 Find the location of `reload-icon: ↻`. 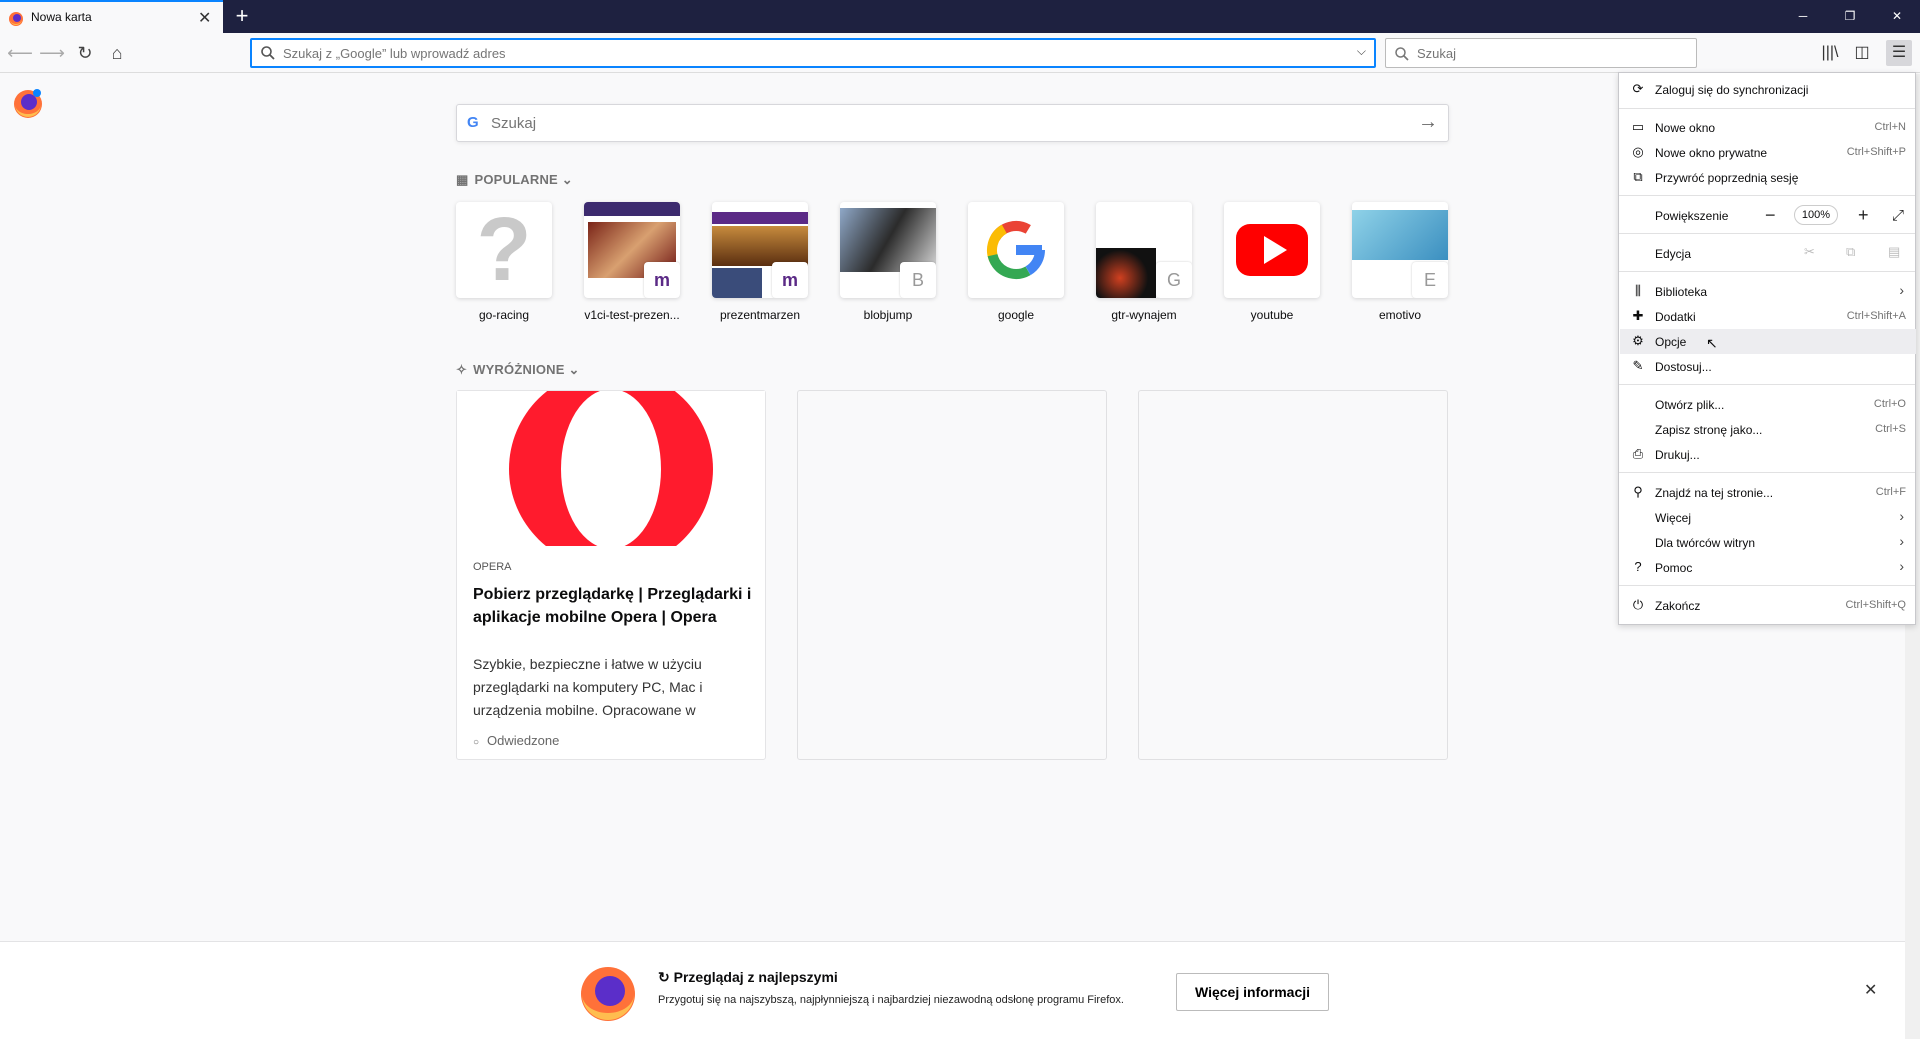

reload-icon: ↻ is located at coordinates (85, 53).